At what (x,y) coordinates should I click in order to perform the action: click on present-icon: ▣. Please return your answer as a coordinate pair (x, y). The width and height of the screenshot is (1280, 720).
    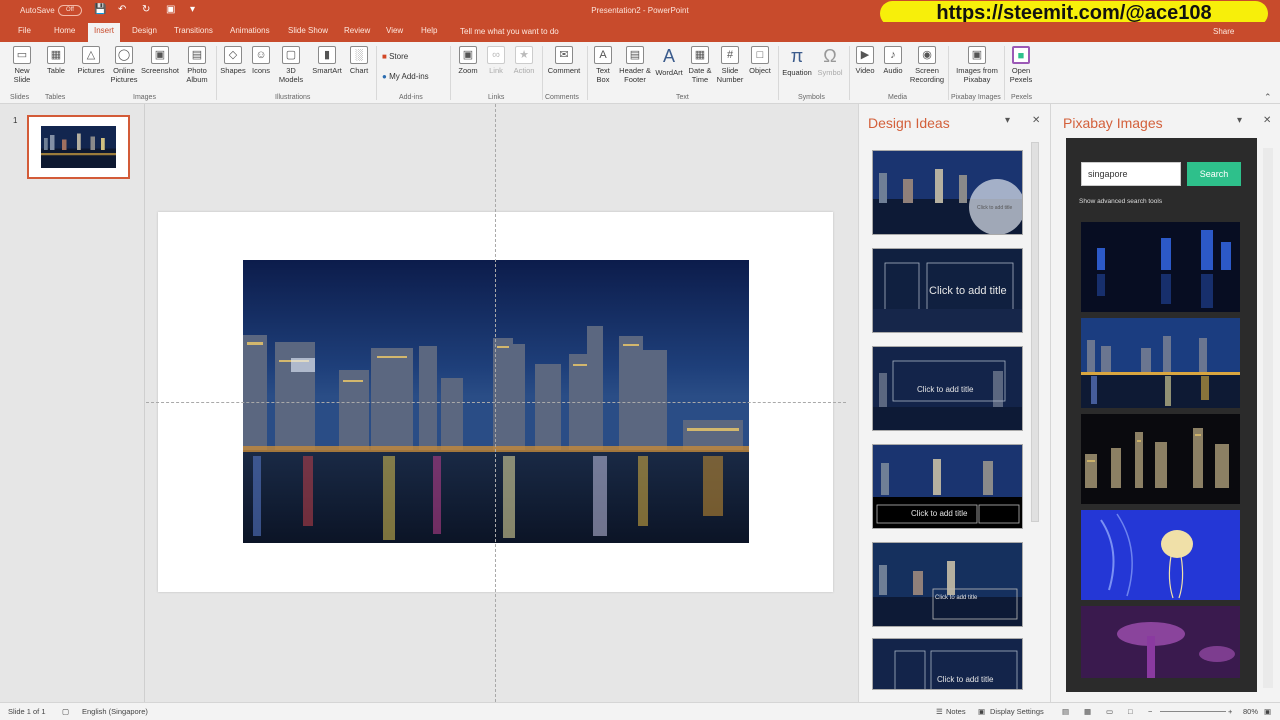
    Looking at the image, I should click on (172, 10).